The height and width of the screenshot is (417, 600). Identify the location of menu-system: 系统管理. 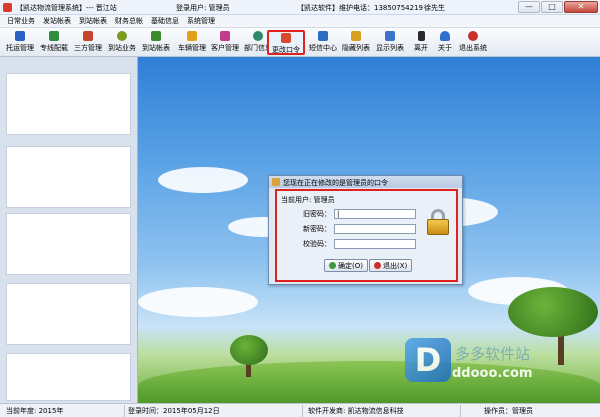
(201, 21).